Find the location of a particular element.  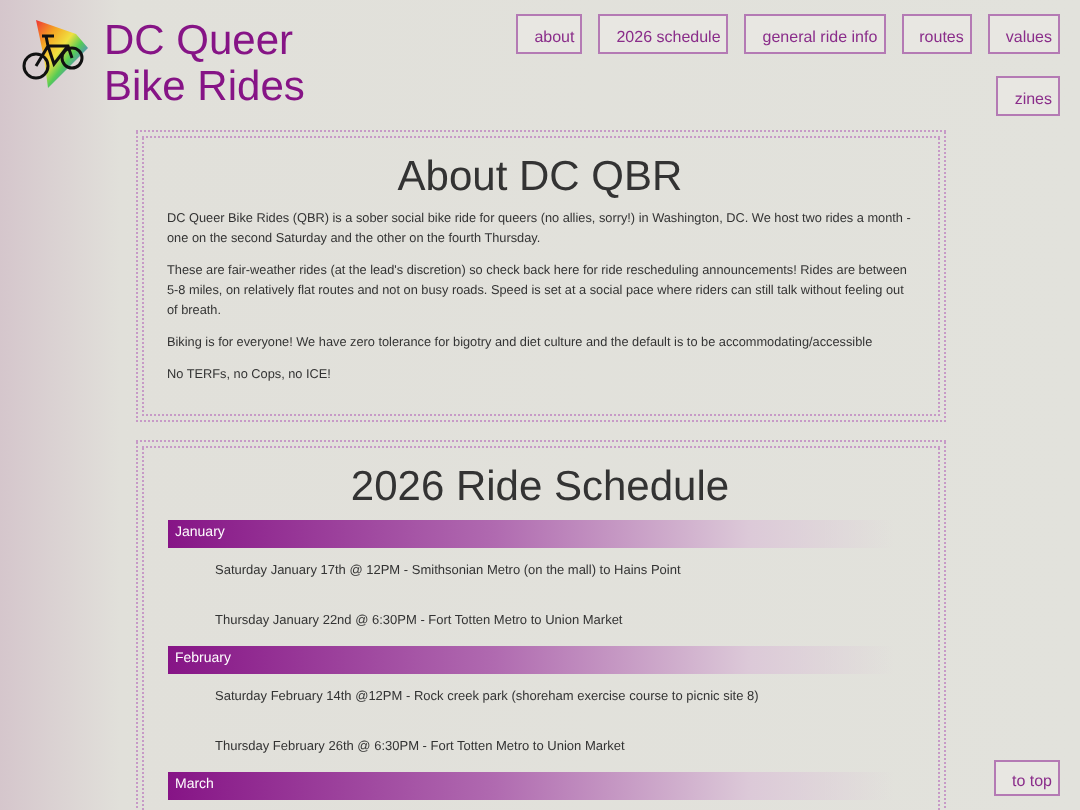

site-title: DC Queer Bike Rides is located at coordinates (205, 64).